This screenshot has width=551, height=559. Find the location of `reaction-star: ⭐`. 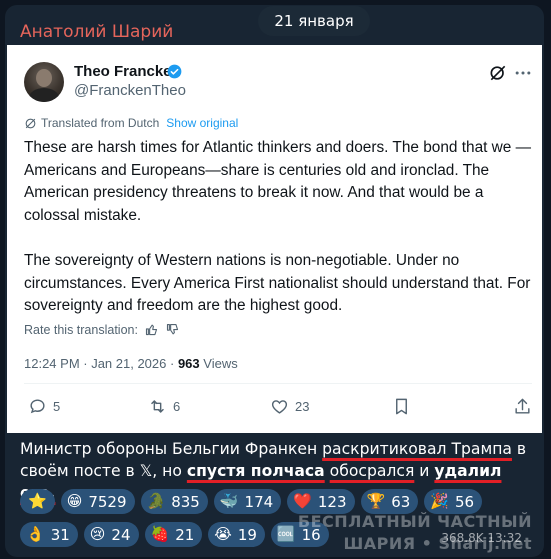

reaction-star: ⭐ is located at coordinates (37, 501).